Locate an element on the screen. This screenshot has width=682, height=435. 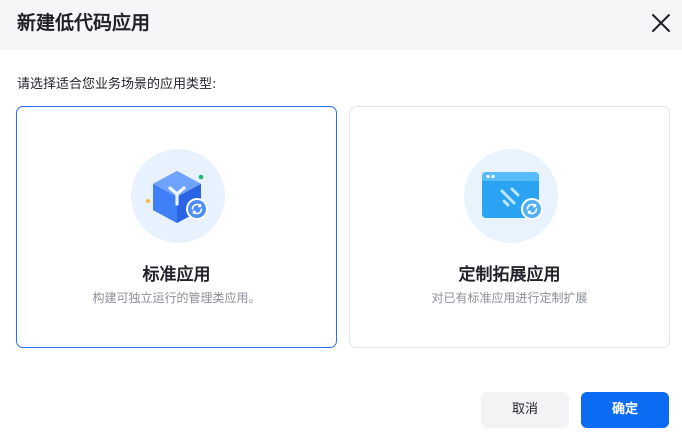
card-title: 定制拓展应用 is located at coordinates (509, 275).